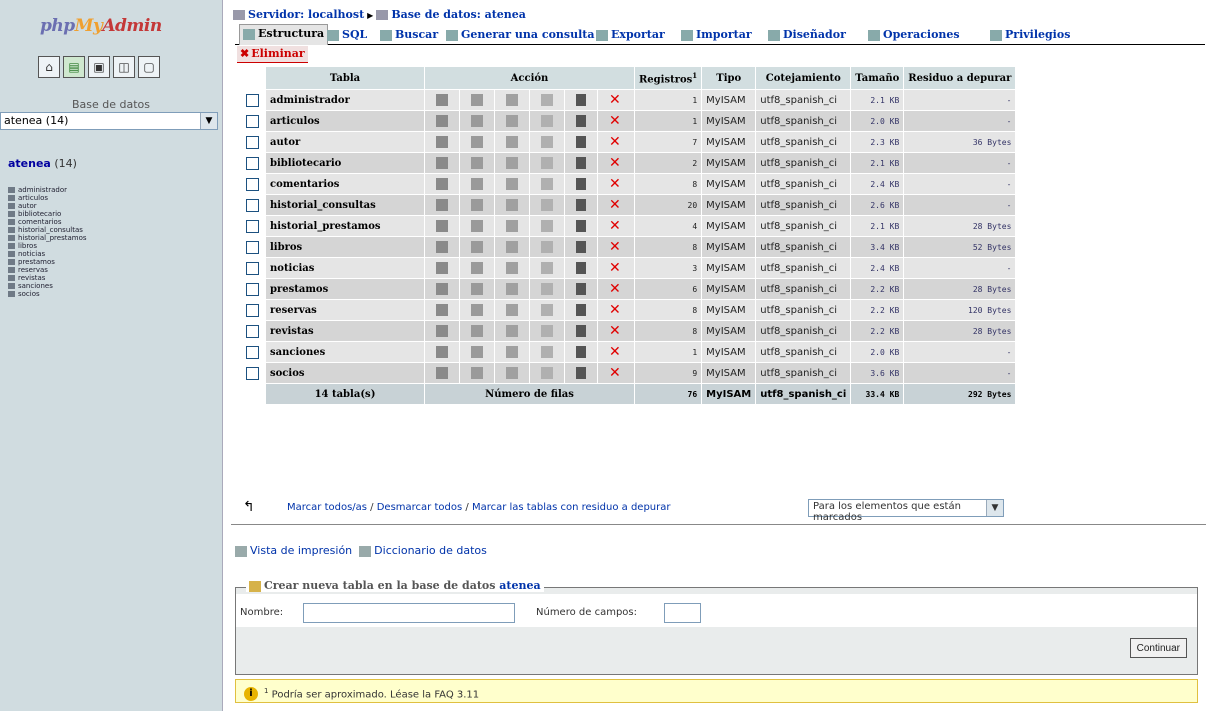  What do you see at coordinates (47, 230) in the screenshot?
I see `table-list-item: historial_consultas` at bounding box center [47, 230].